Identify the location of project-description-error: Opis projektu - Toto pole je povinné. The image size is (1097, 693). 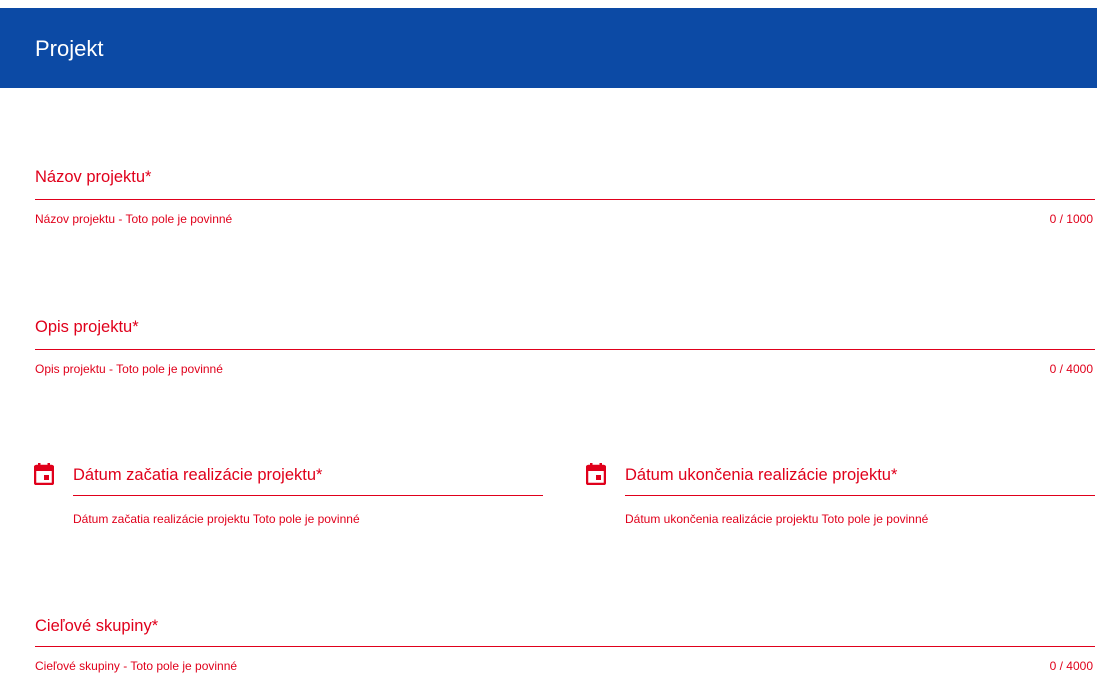
(129, 369).